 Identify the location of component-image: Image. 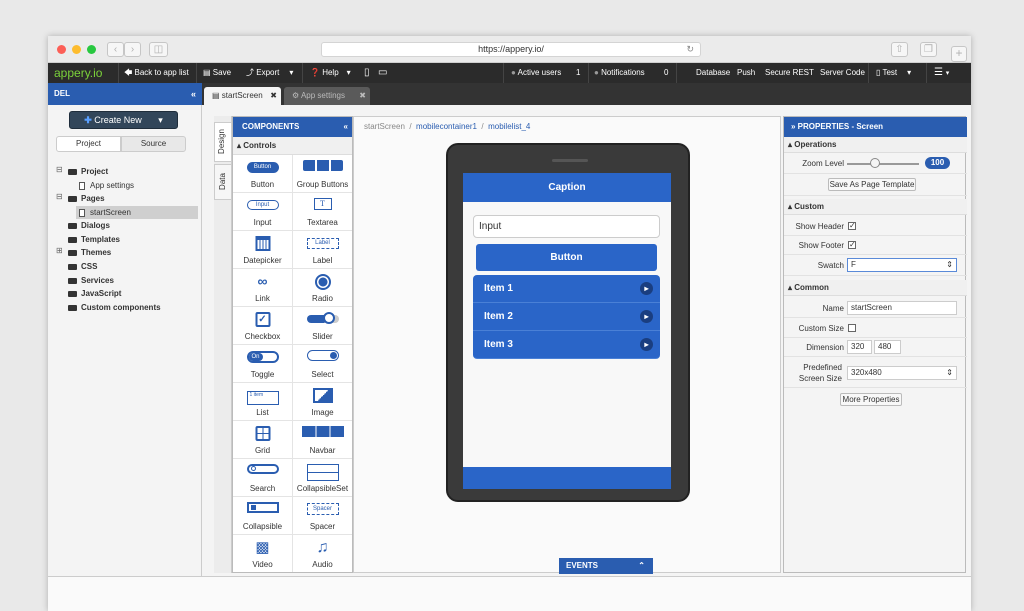
(322, 402).